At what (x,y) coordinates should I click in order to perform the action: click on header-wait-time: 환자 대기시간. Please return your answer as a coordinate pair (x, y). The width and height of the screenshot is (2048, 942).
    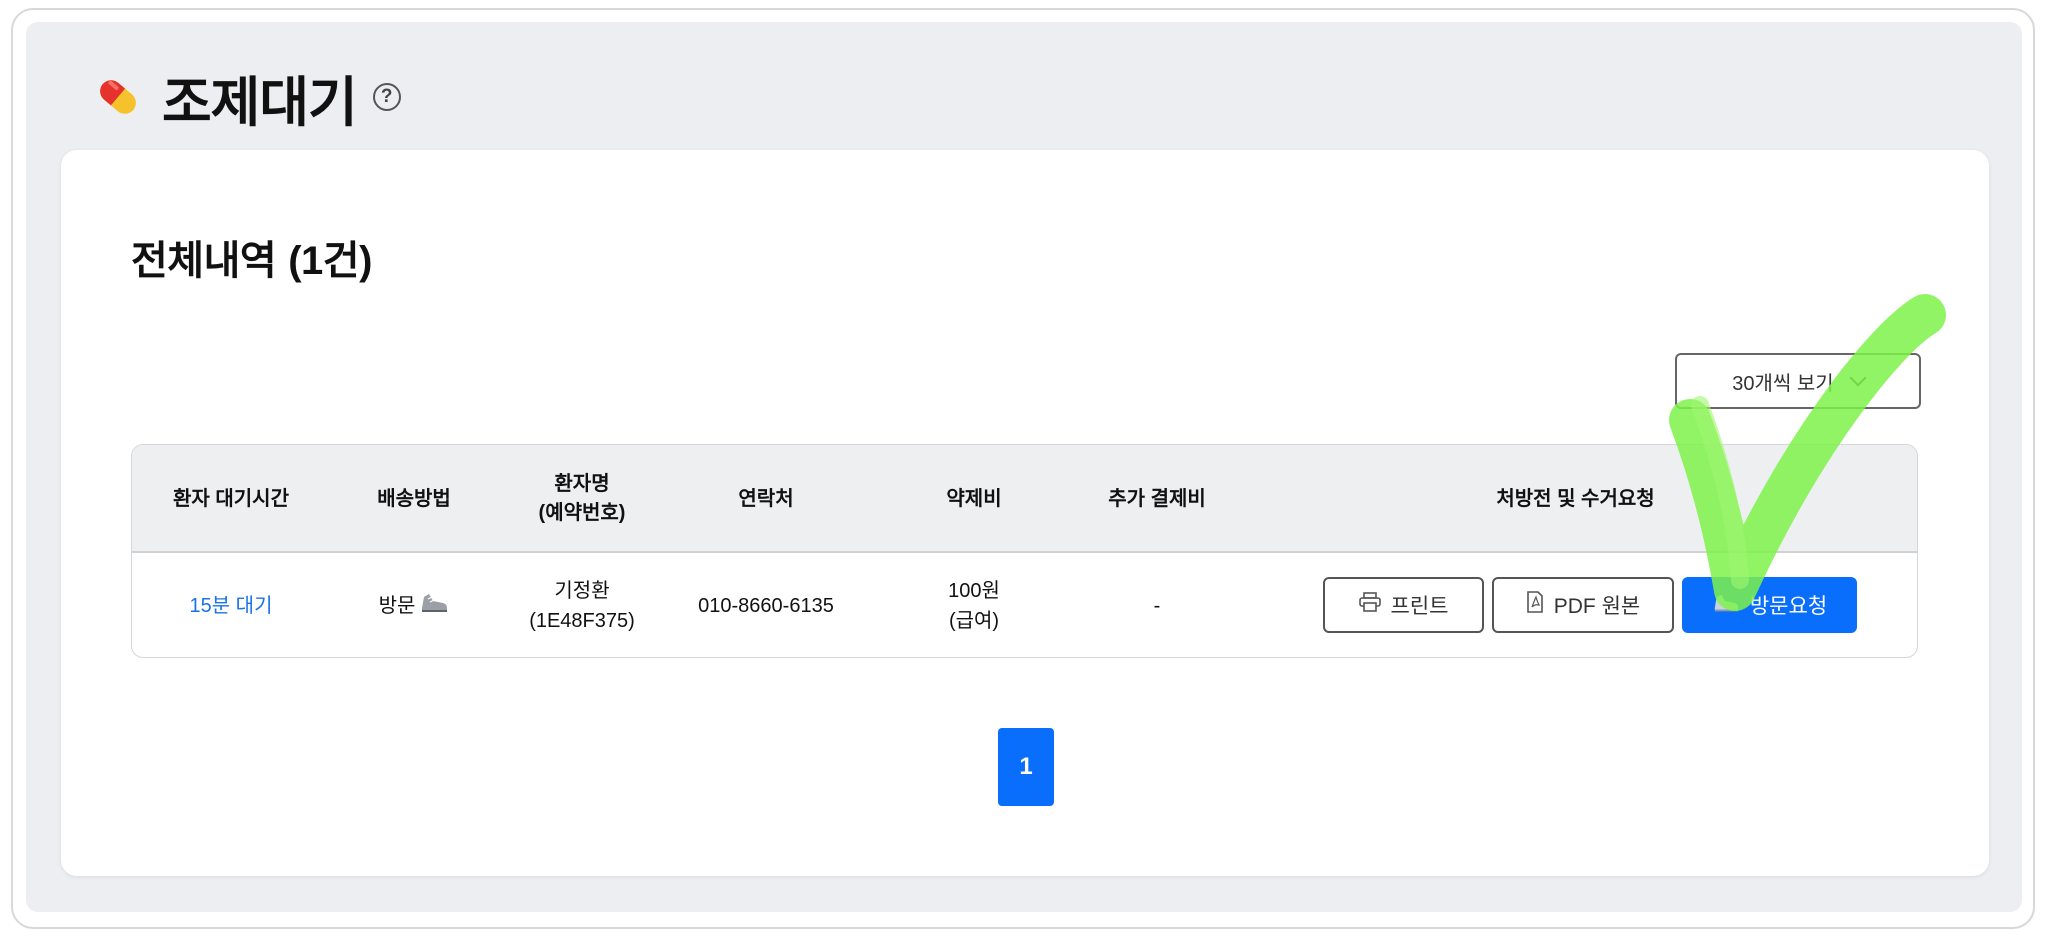
    Looking at the image, I should click on (231, 498).